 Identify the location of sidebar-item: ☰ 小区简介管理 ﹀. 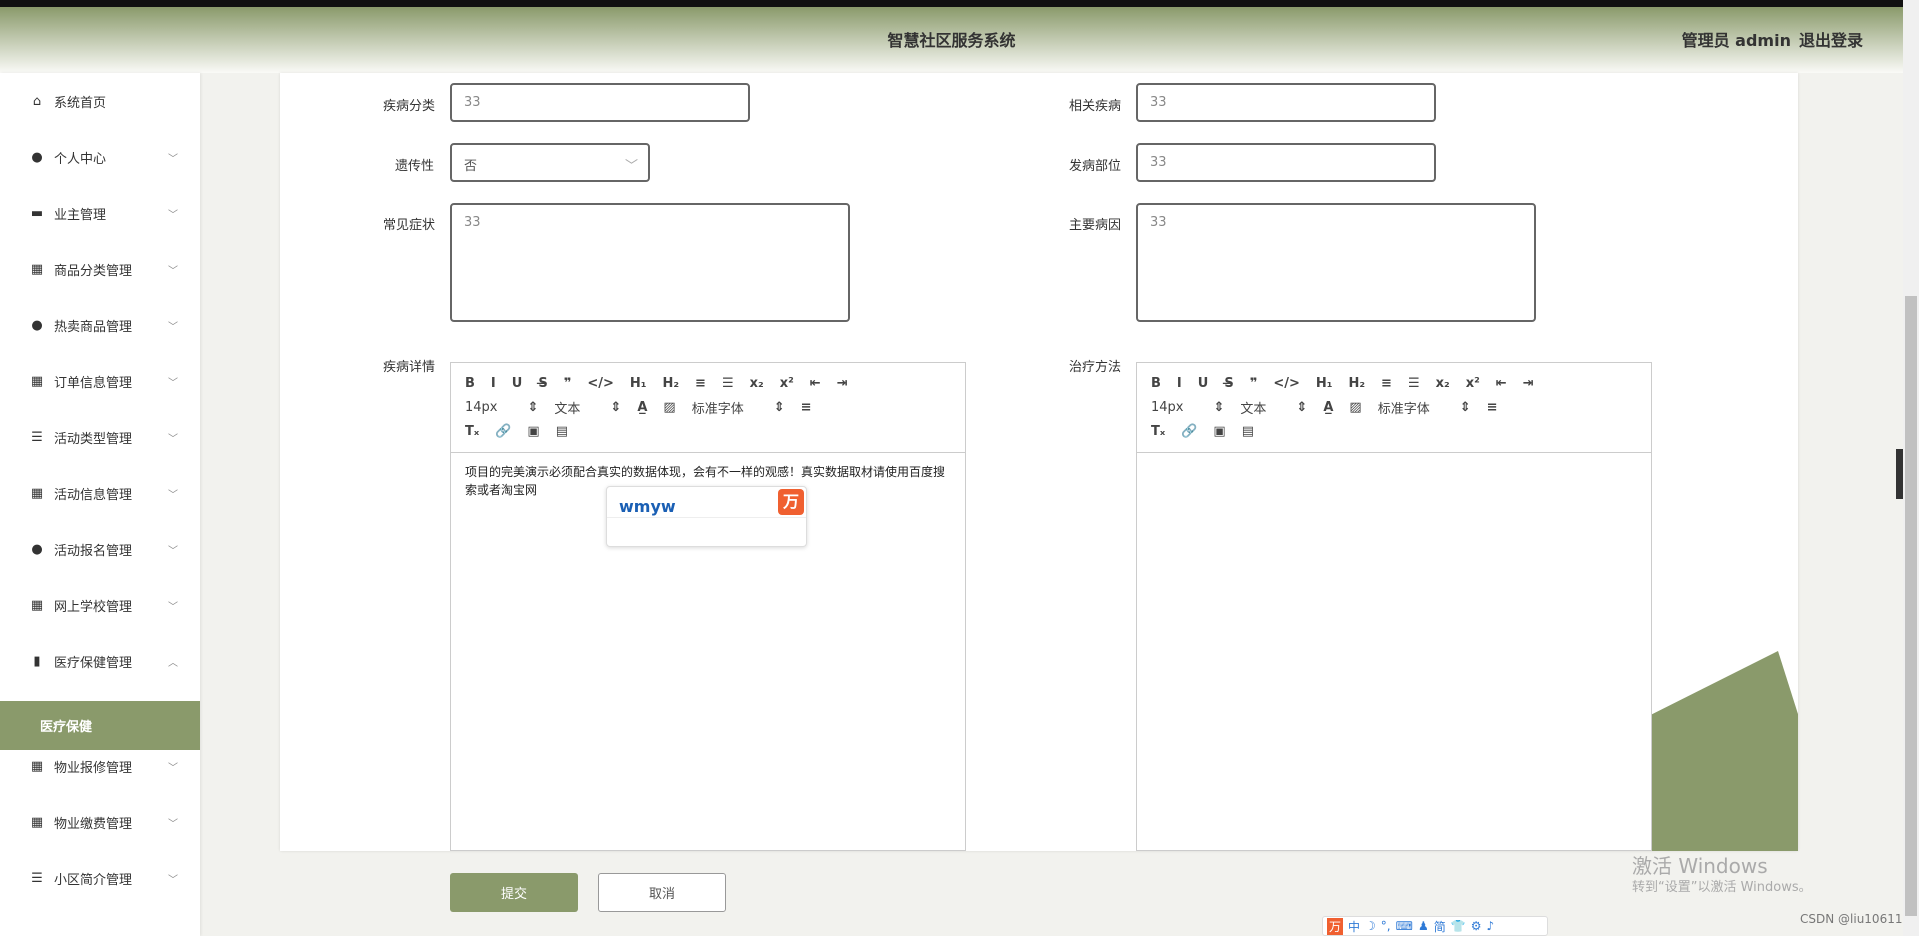
(100, 878).